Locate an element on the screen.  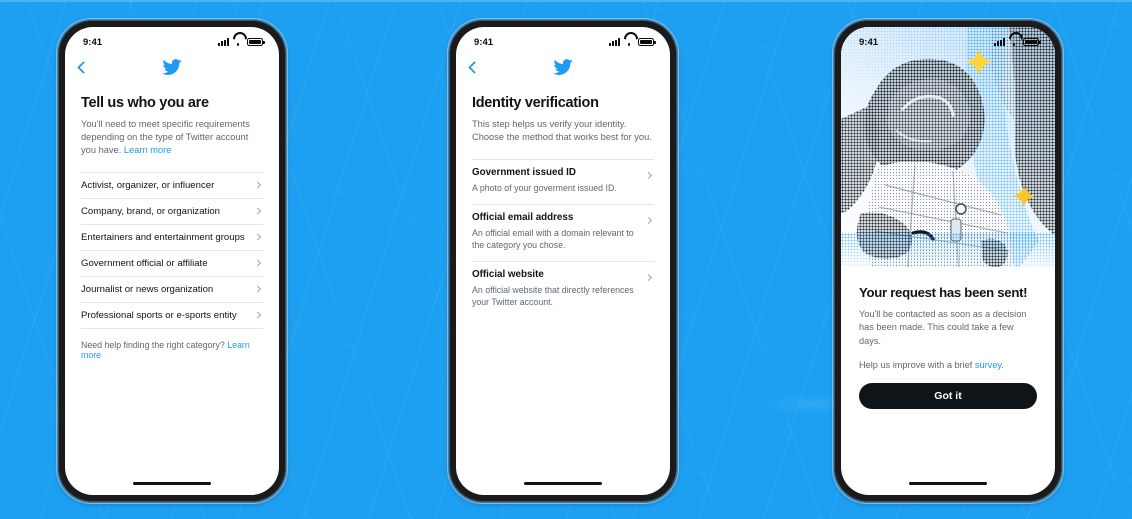
page-title: Your request has been sent! is located at coordinates (943, 292).